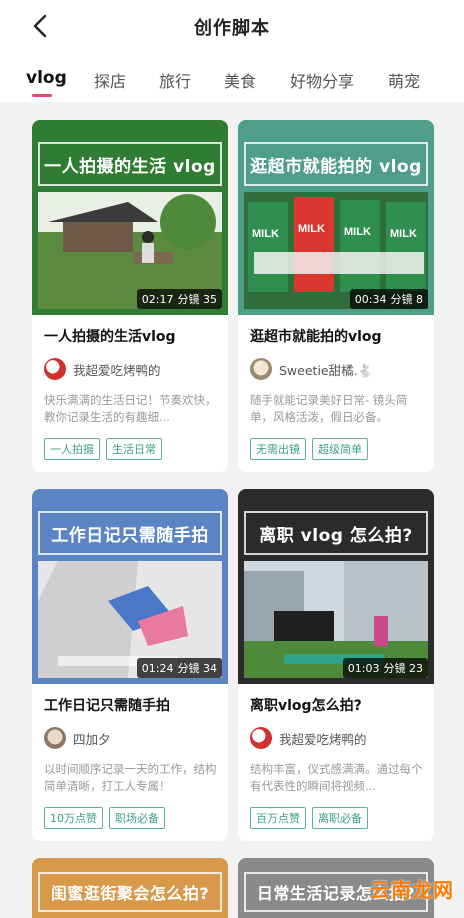 Image resolution: width=464 pixels, height=918 pixels. What do you see at coordinates (104, 818) in the screenshot?
I see `card-tags: 10万点赞 职场必备` at bounding box center [104, 818].